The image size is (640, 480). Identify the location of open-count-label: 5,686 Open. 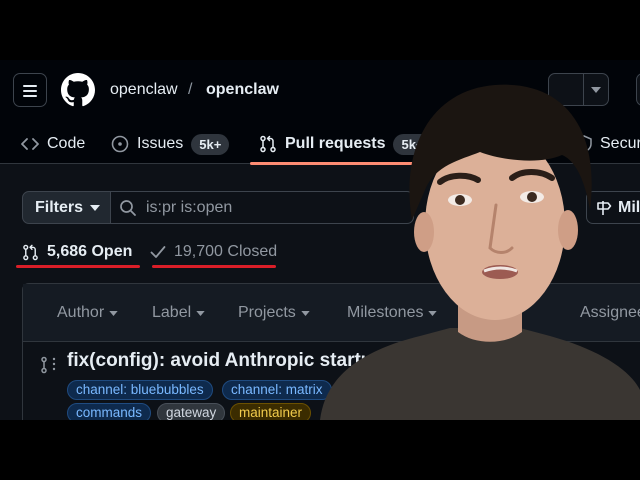
(90, 251).